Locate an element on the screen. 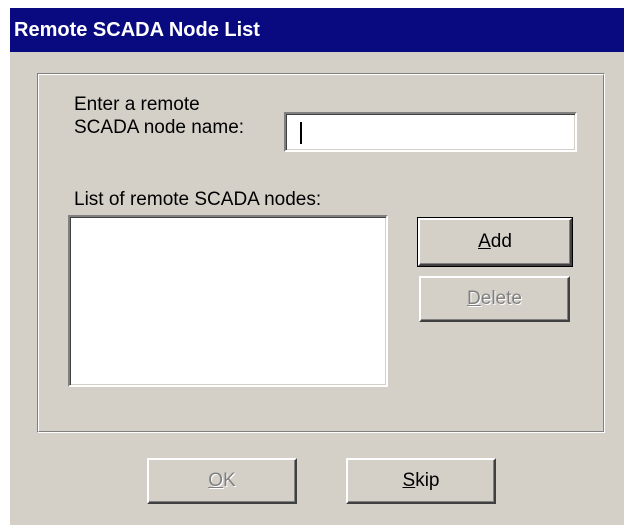 This screenshot has height=525, width=624. add-button-label: dd is located at coordinates (501, 241).